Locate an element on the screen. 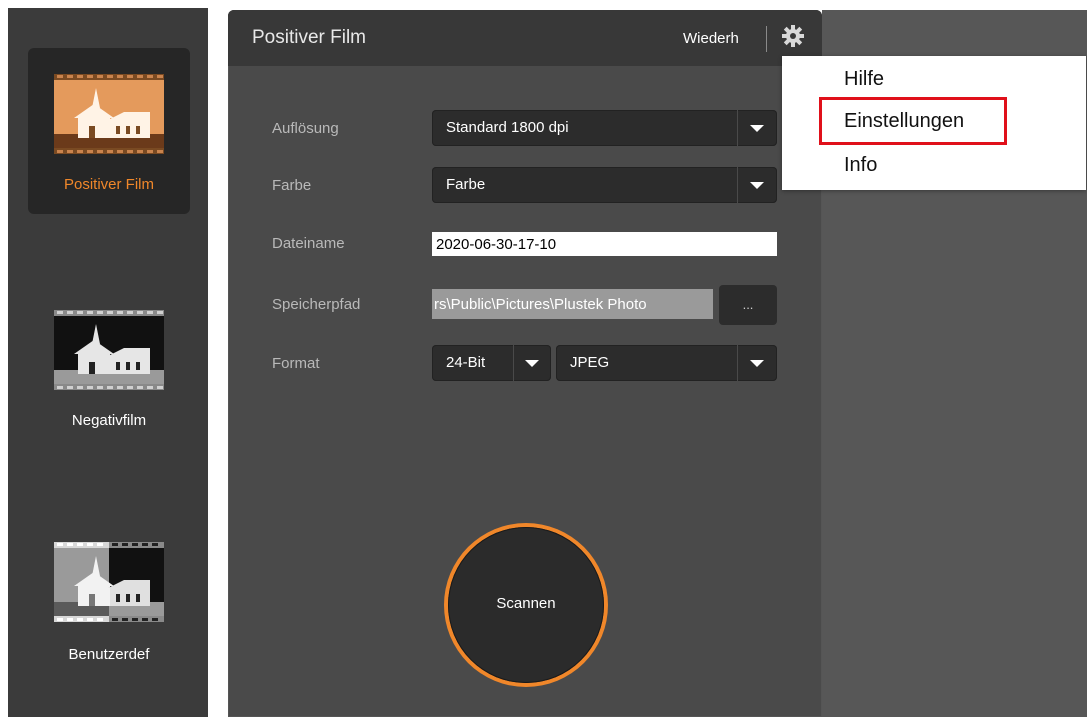  format-label: Format is located at coordinates (296, 363).